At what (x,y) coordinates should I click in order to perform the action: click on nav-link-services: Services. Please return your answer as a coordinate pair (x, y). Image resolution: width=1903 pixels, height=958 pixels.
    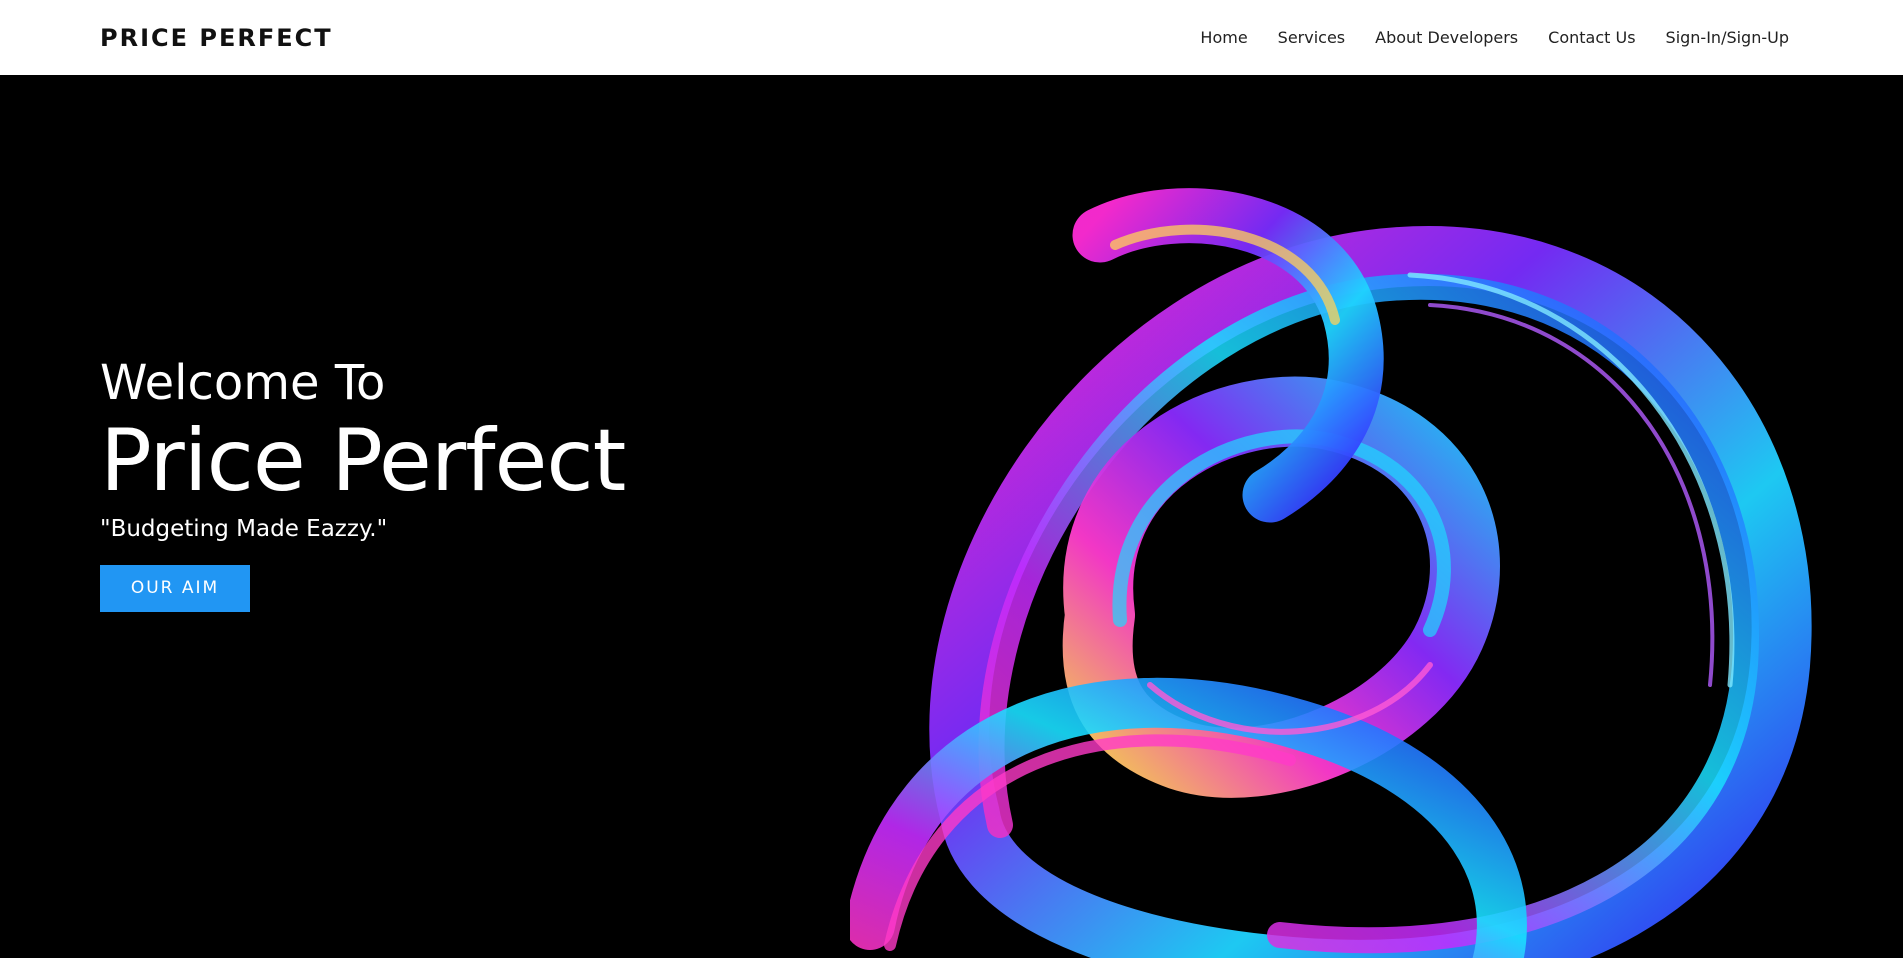
    Looking at the image, I should click on (1311, 37).